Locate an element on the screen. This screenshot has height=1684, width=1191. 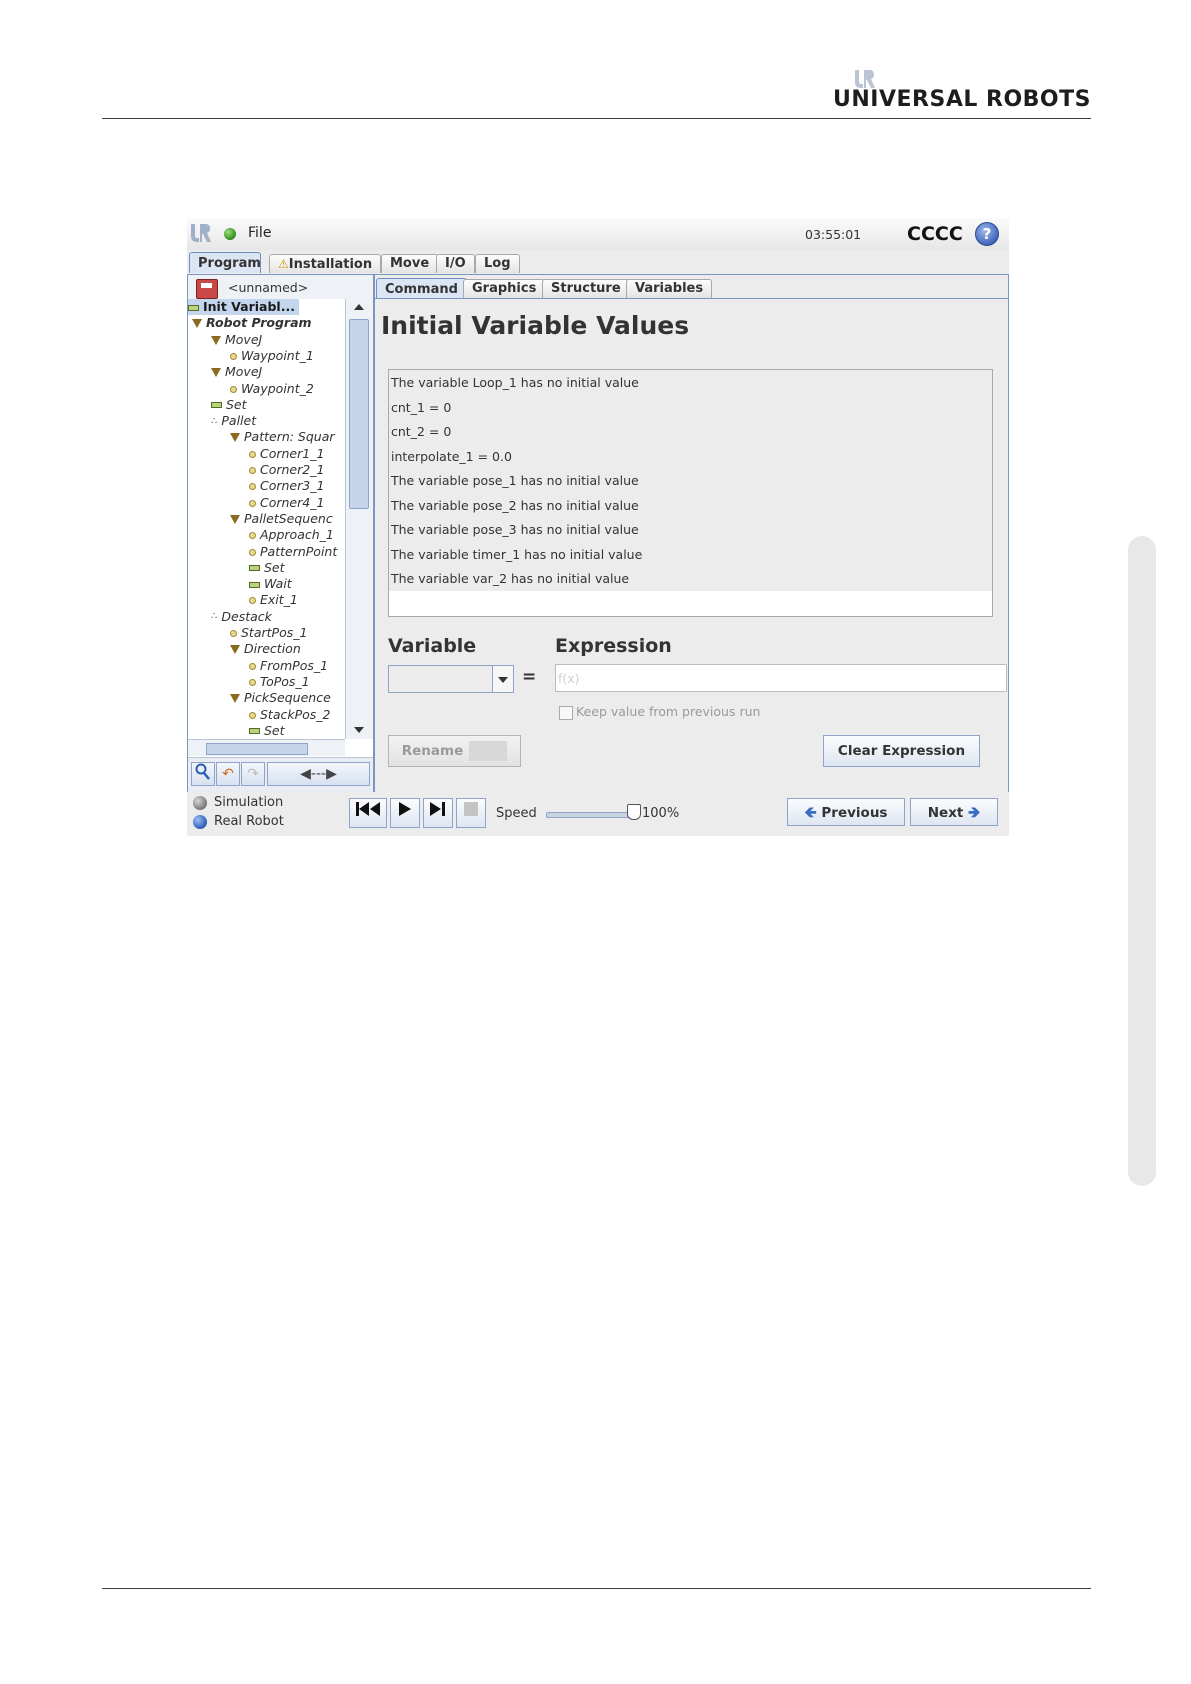
tree-node-label: Waypoint_1 is located at coordinates (277, 355).